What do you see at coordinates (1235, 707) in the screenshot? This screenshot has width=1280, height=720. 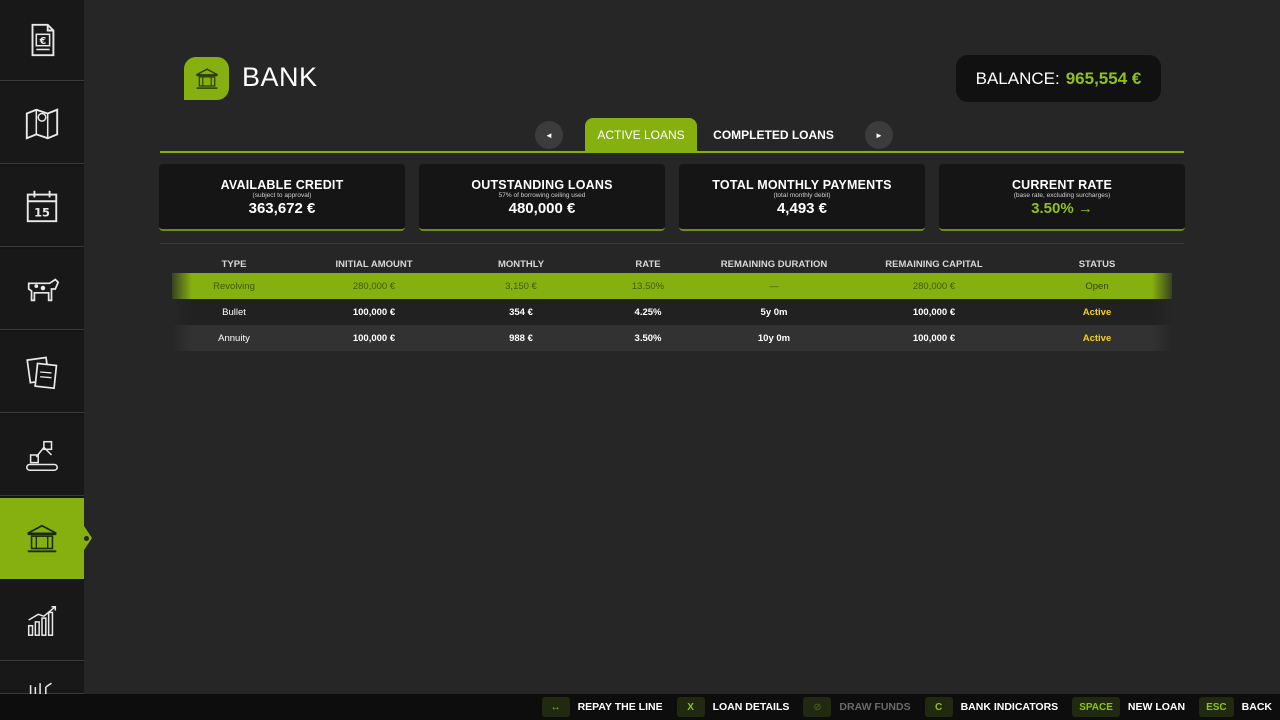 I see `hint-back: ESC BACK` at bounding box center [1235, 707].